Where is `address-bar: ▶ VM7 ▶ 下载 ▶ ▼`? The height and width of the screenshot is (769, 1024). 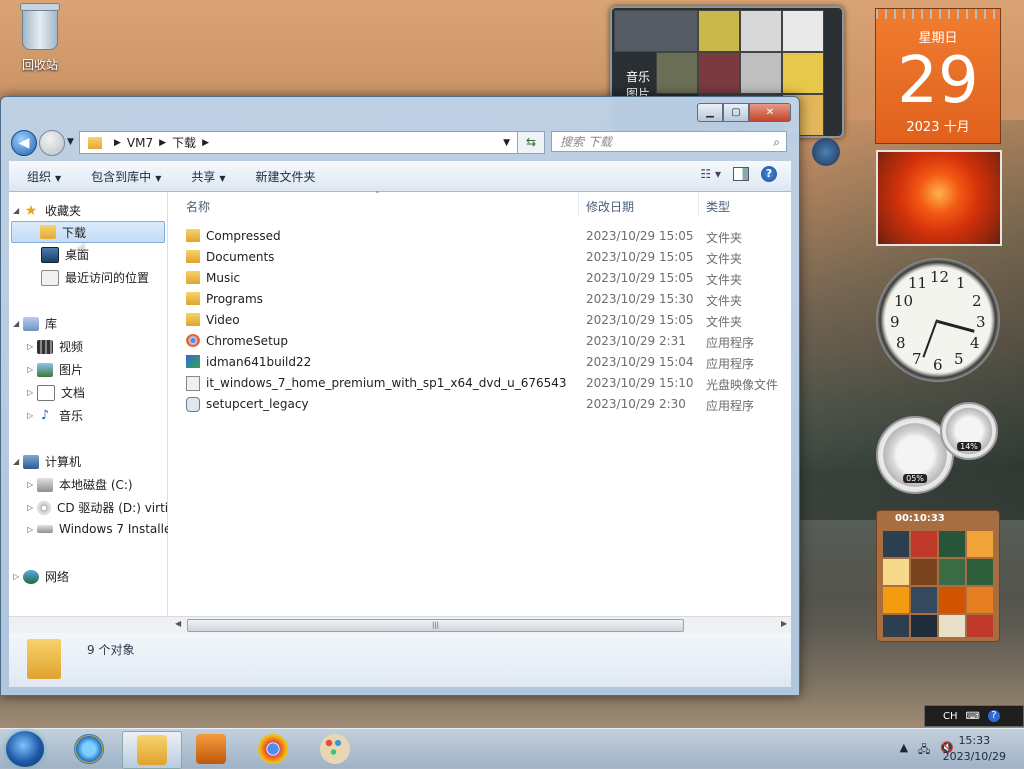 address-bar: ▶ VM7 ▶ 下载 ▶ ▼ is located at coordinates (312, 142).